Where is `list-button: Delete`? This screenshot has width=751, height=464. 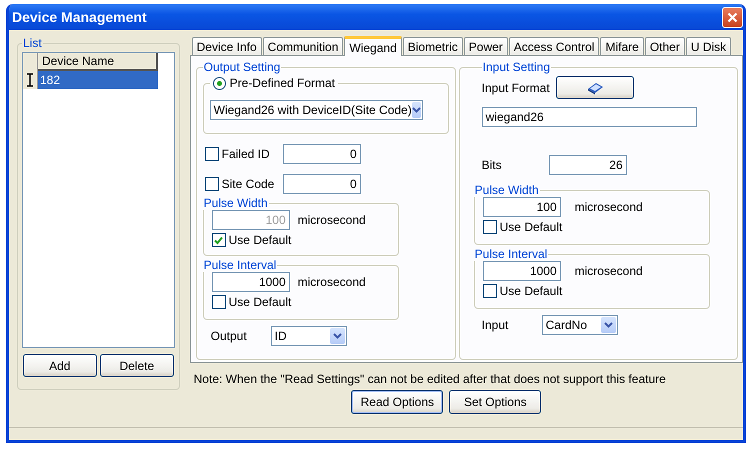 list-button: Delete is located at coordinates (137, 365).